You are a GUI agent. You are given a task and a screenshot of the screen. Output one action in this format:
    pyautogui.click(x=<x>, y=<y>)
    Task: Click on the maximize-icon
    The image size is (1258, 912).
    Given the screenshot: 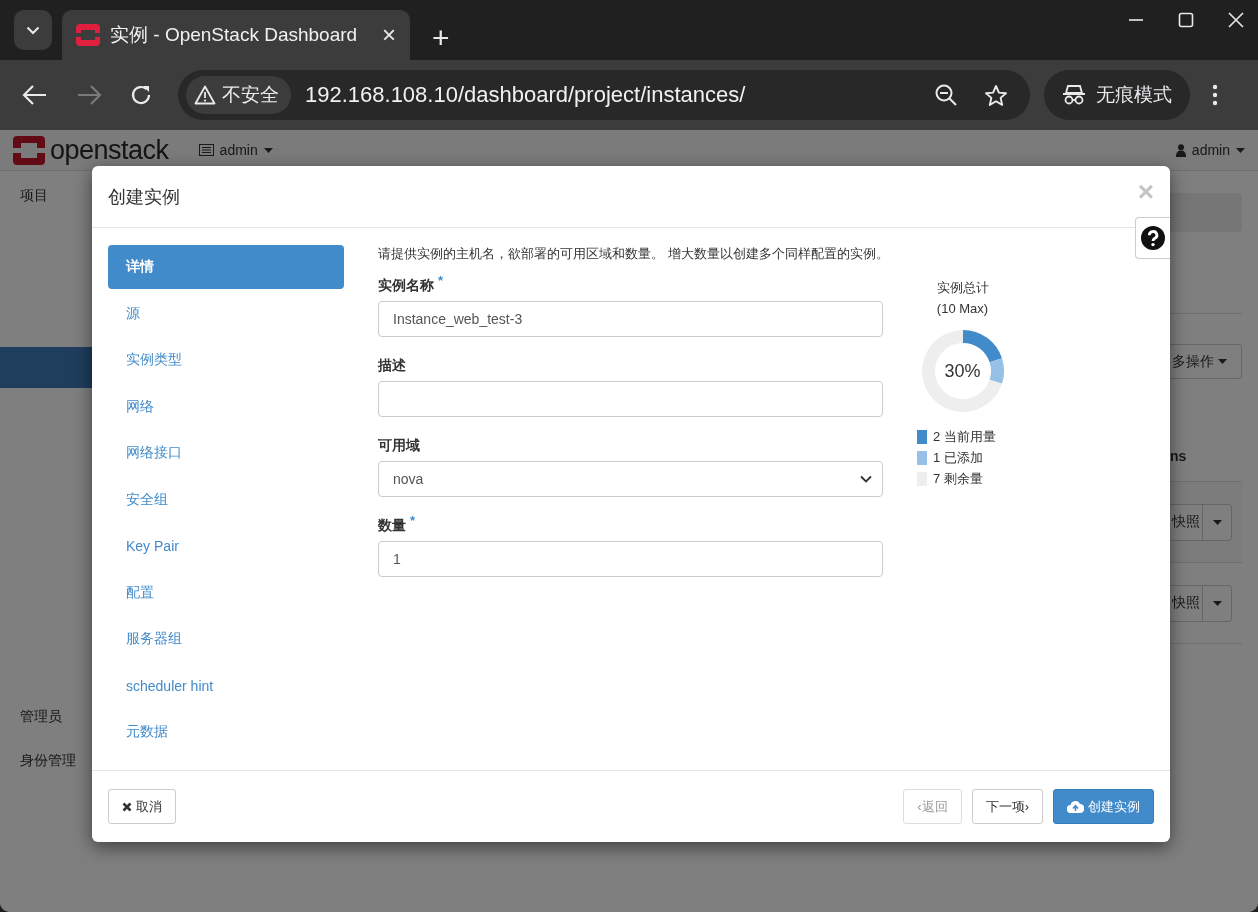 What is the action you would take?
    pyautogui.click(x=1186, y=20)
    